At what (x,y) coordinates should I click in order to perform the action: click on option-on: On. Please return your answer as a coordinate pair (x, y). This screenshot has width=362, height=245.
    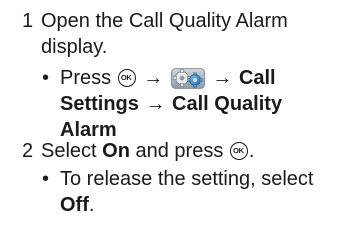
    Looking at the image, I should click on (116, 151).